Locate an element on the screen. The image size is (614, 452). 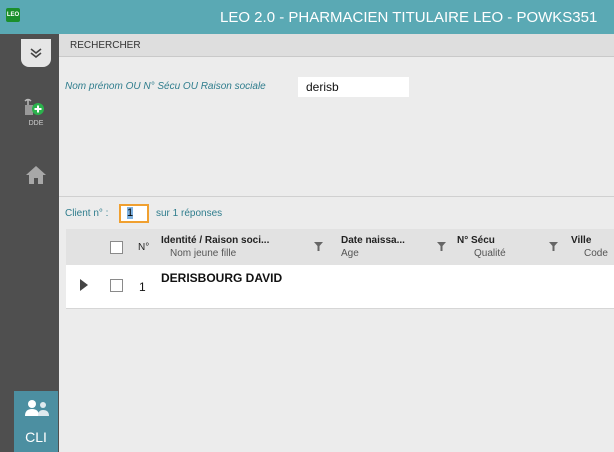
search-field-label: Nom prénom OU N° Sécu OU Raison sociale is located at coordinates (165, 86).